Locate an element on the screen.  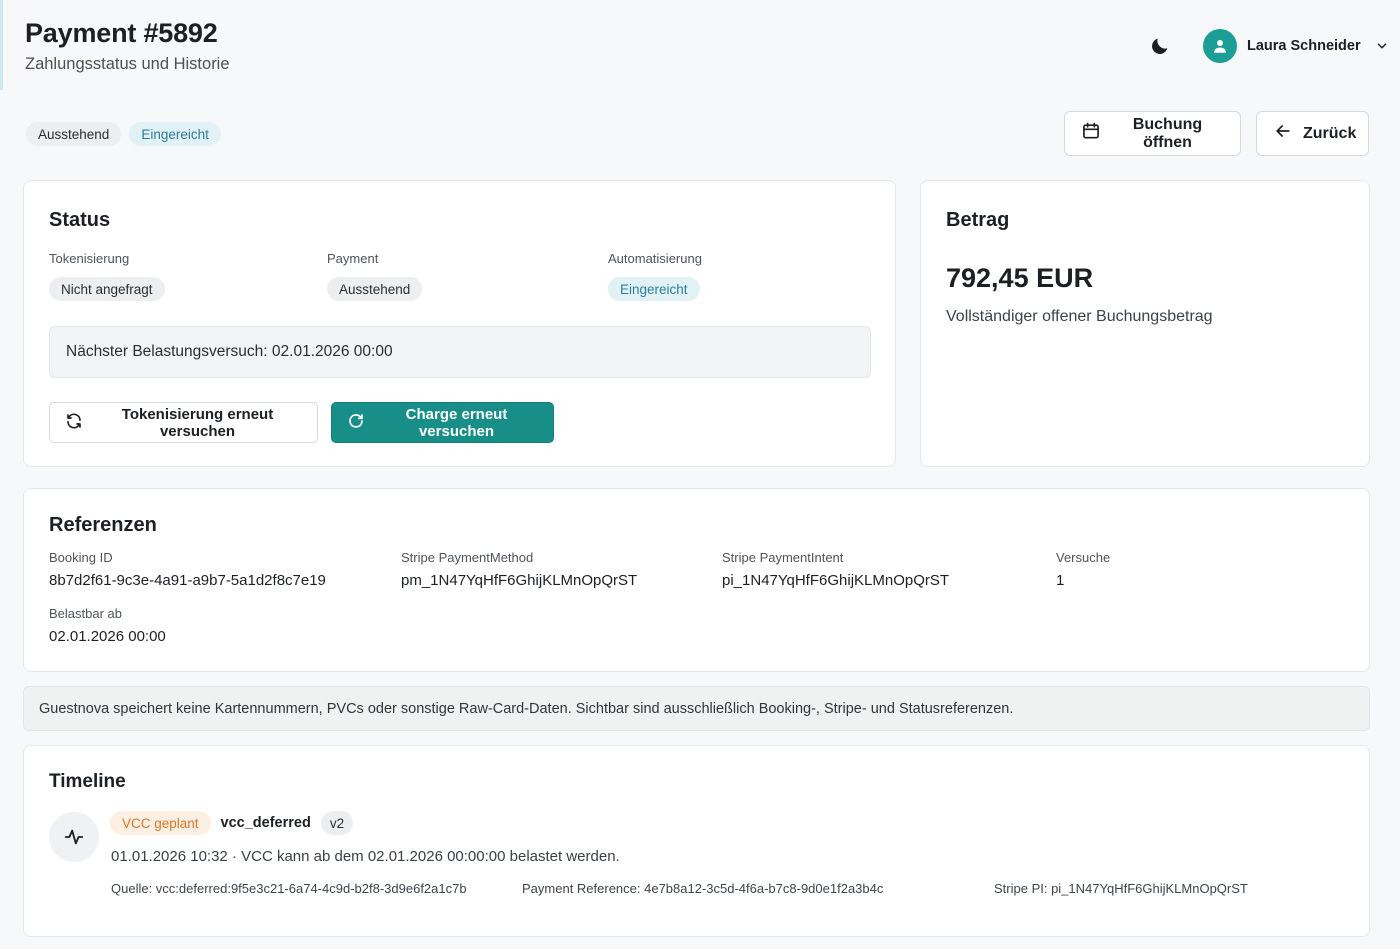
chargeable-from-label: Belastbar ab is located at coordinates (85, 613).